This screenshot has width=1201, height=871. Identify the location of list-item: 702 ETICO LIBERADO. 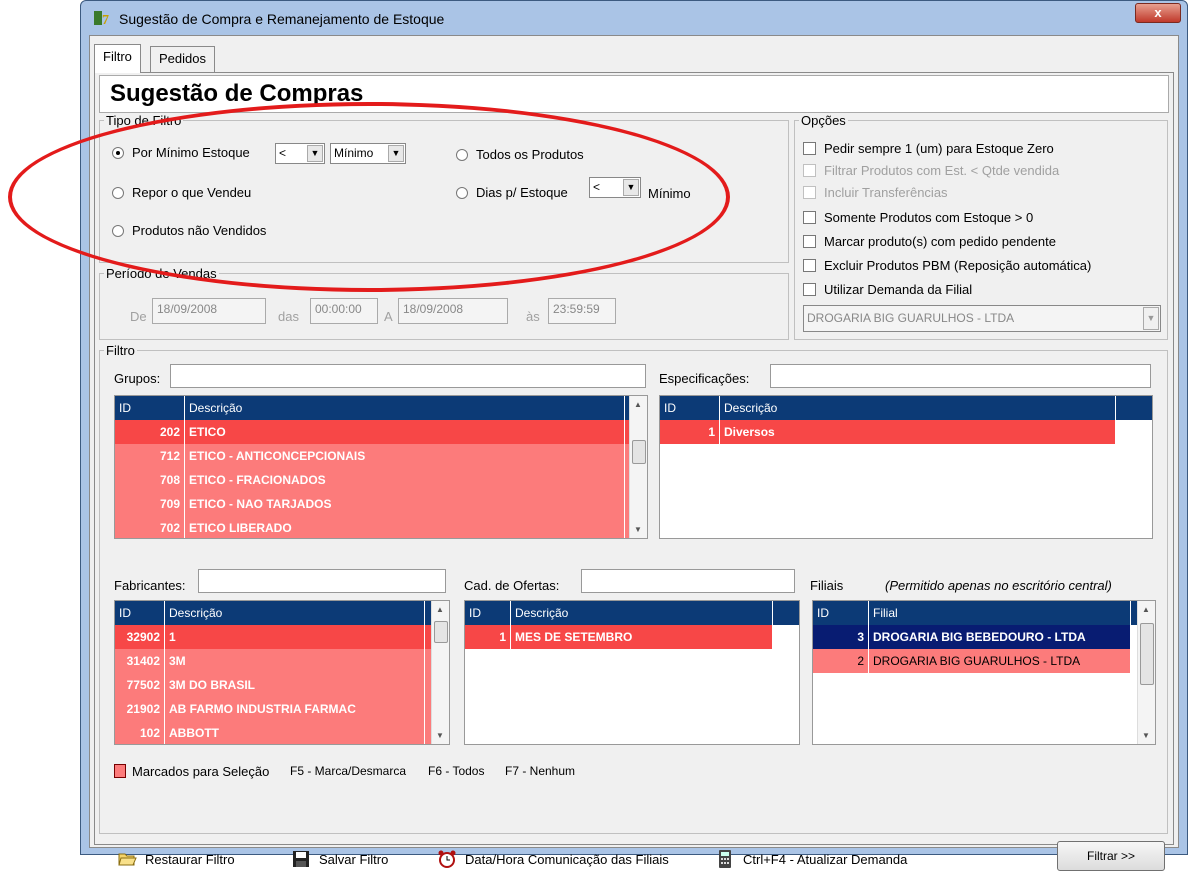
(381, 527).